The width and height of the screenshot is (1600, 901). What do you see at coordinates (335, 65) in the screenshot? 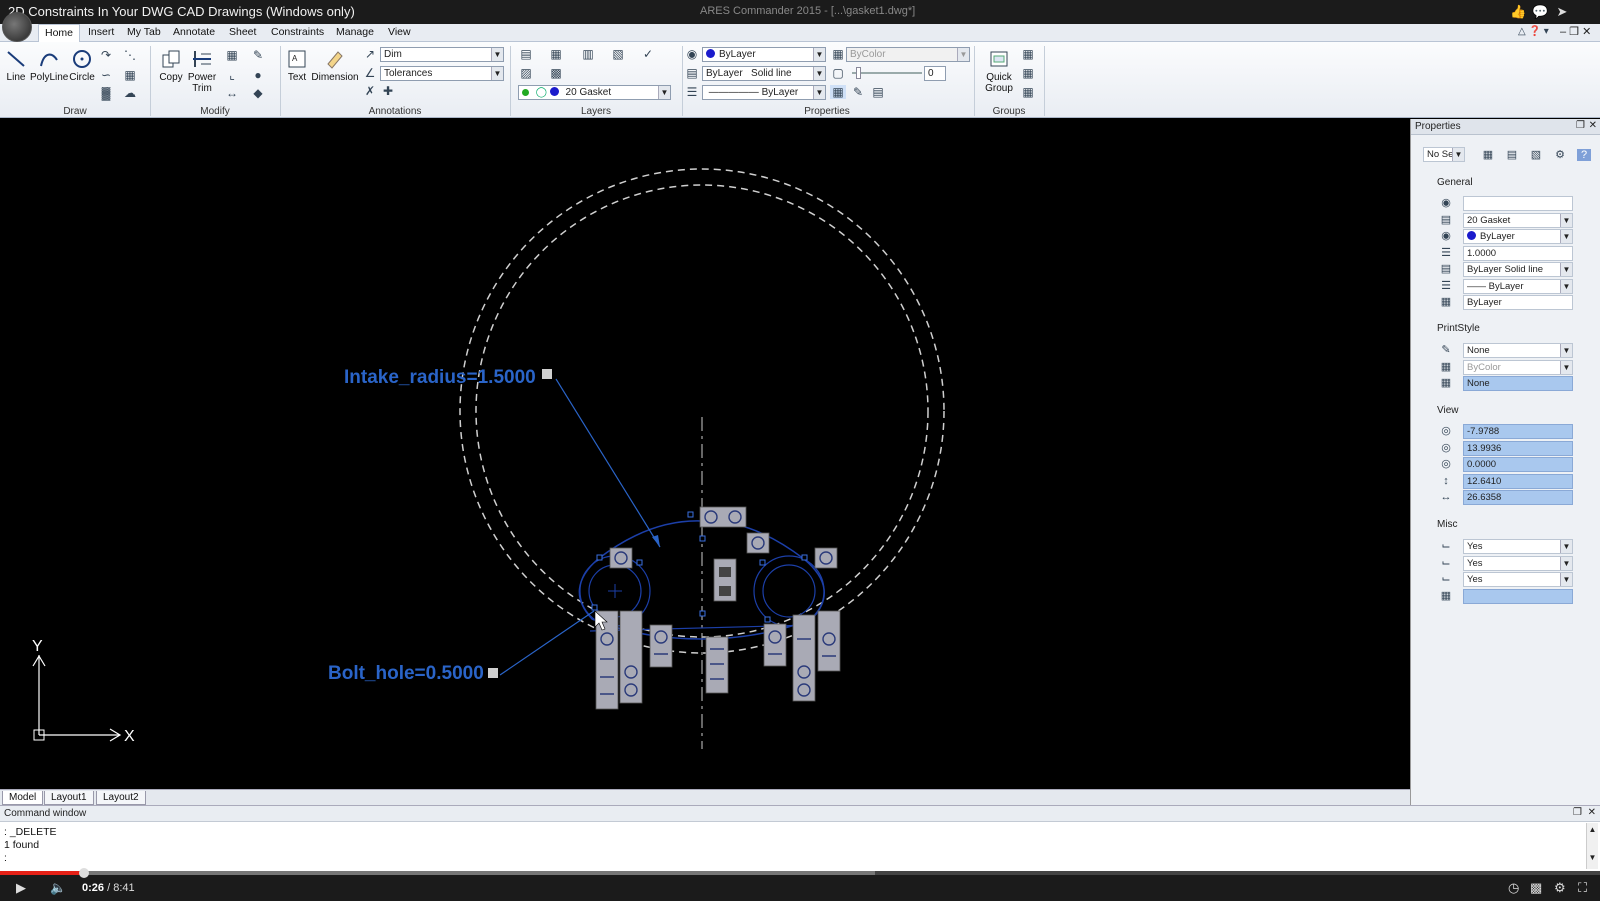
I see `dimension-button: Dimension` at bounding box center [335, 65].